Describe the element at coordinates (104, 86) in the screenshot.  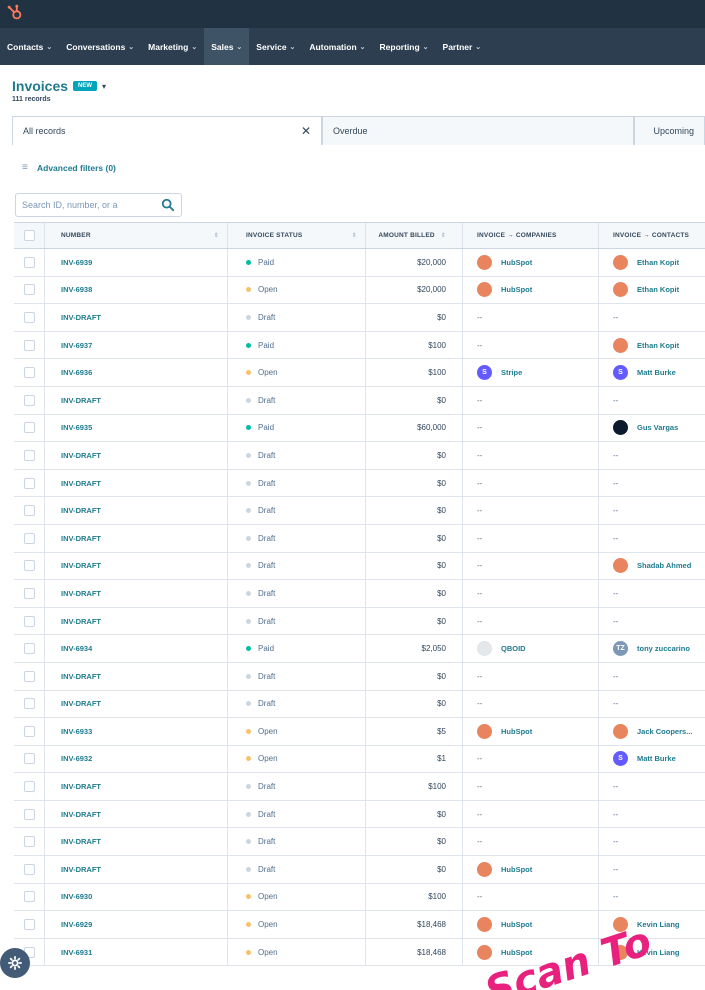
I see `caret-down-icon: ▾` at that location.